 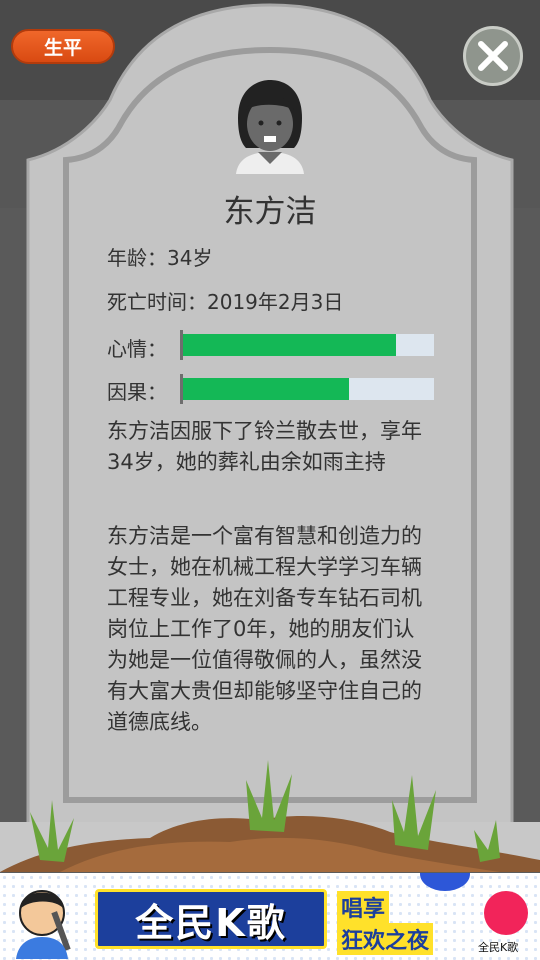 I want to click on ad-title: 全民K歌, so click(x=211, y=919).